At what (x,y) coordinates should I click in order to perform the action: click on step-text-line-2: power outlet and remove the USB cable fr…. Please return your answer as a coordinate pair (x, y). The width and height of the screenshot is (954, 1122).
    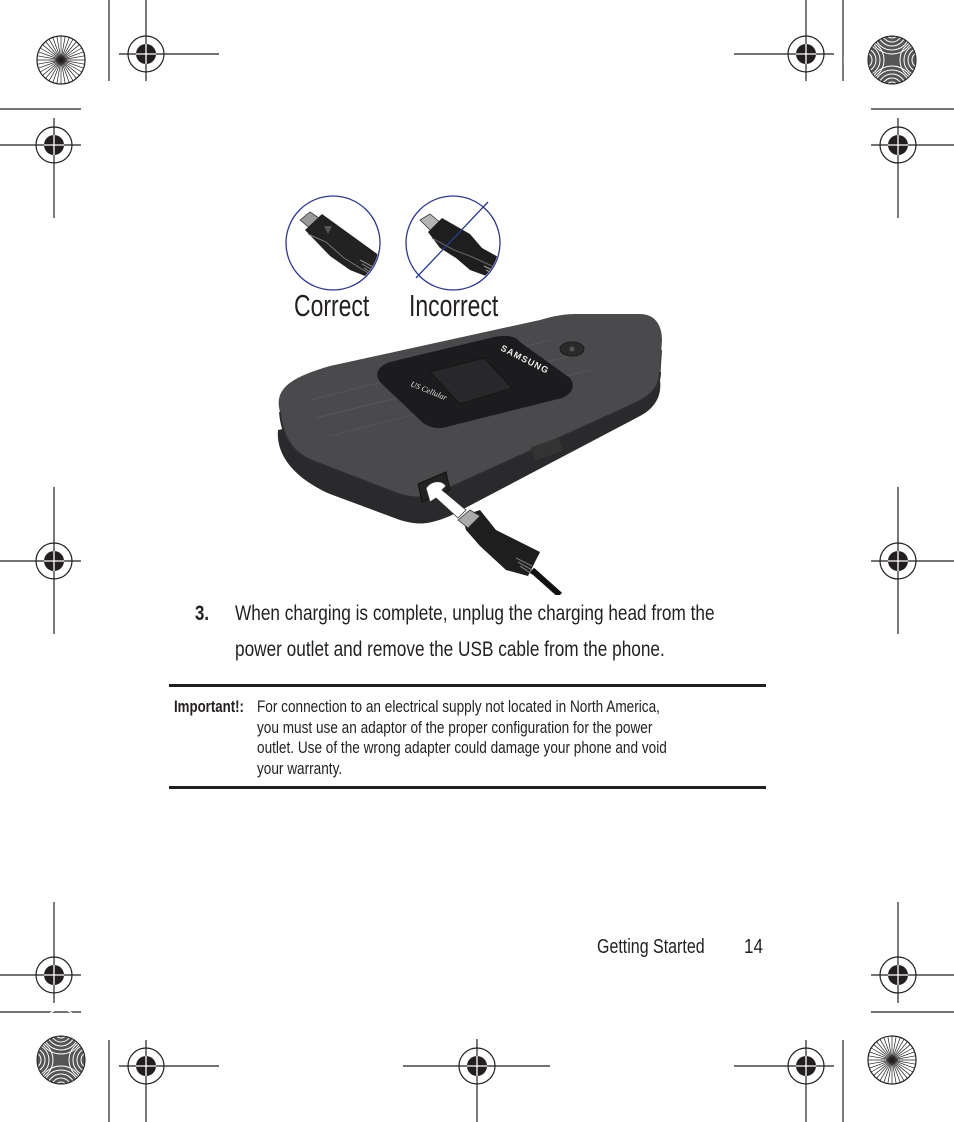
    Looking at the image, I should click on (450, 649).